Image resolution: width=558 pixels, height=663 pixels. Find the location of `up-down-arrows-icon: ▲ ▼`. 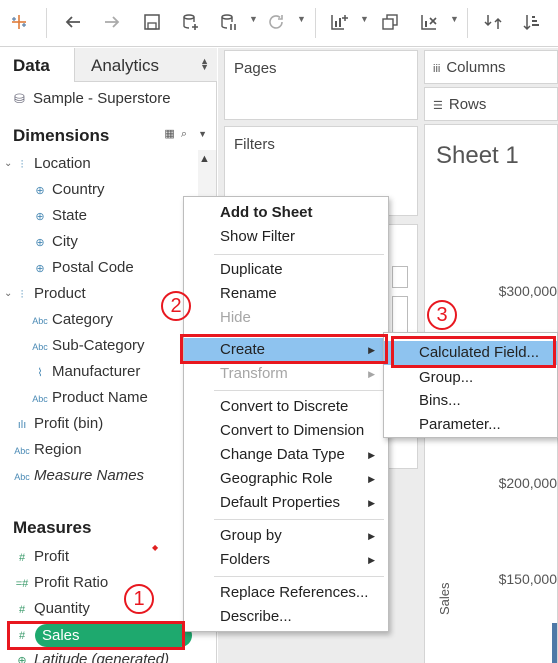

up-down-arrows-icon: ▲ ▼ is located at coordinates (204, 64).